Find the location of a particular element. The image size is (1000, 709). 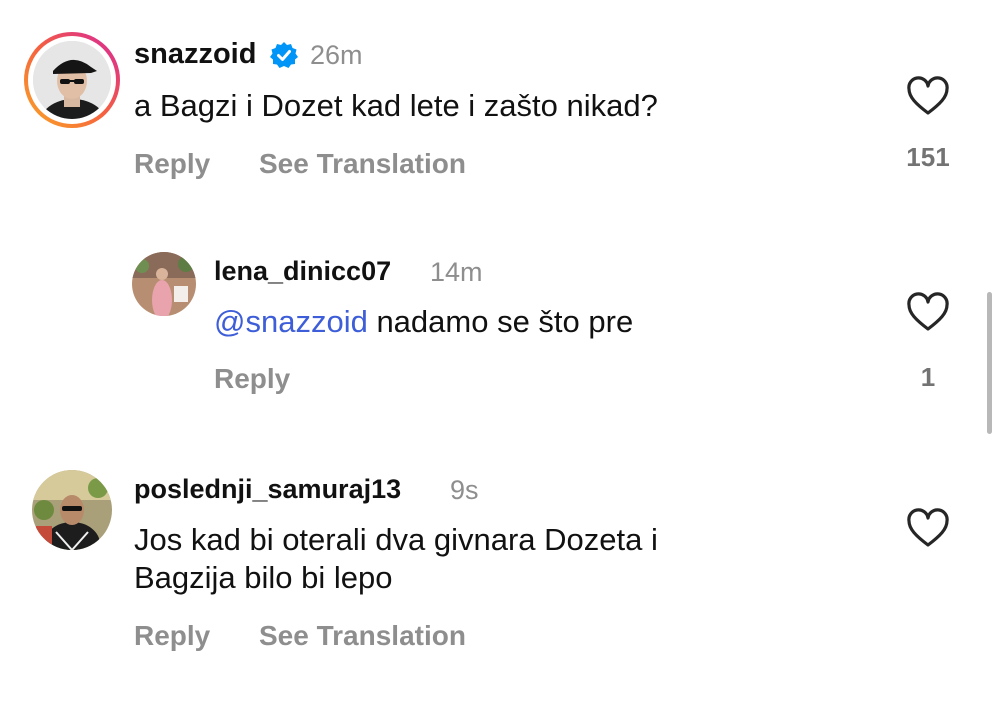

username: snazzoid is located at coordinates (195, 54).